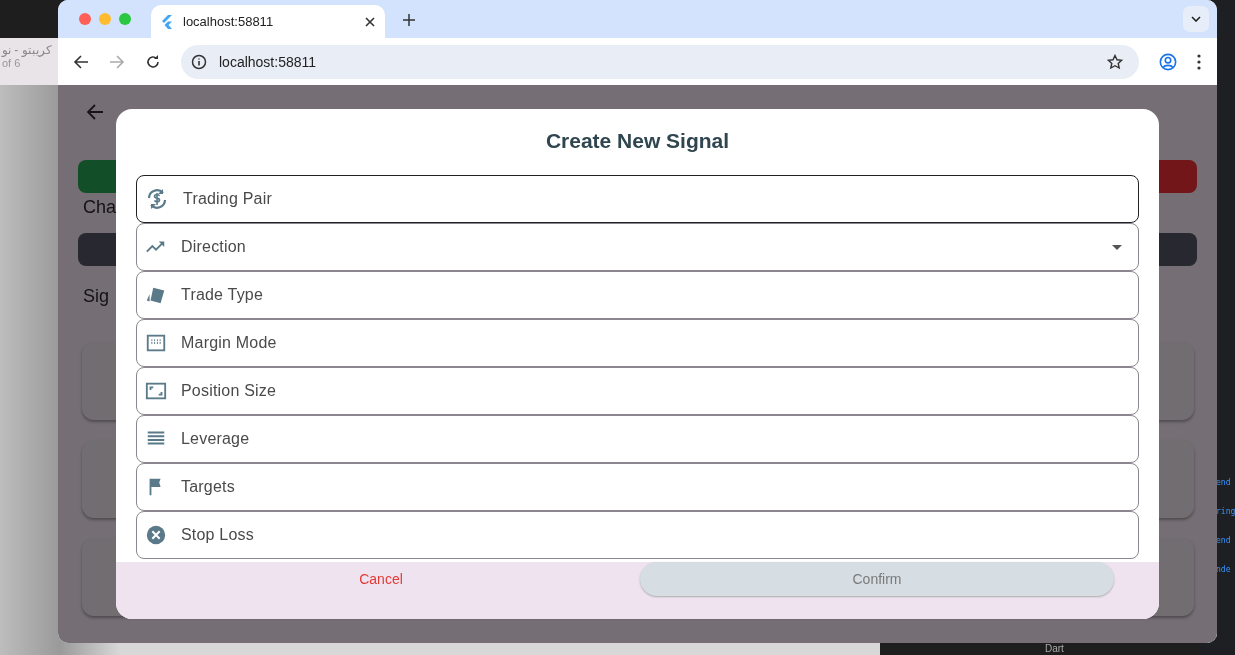 This screenshot has height=655, width=1235. What do you see at coordinates (167, 21) in the screenshot?
I see `flutter-icon` at bounding box center [167, 21].